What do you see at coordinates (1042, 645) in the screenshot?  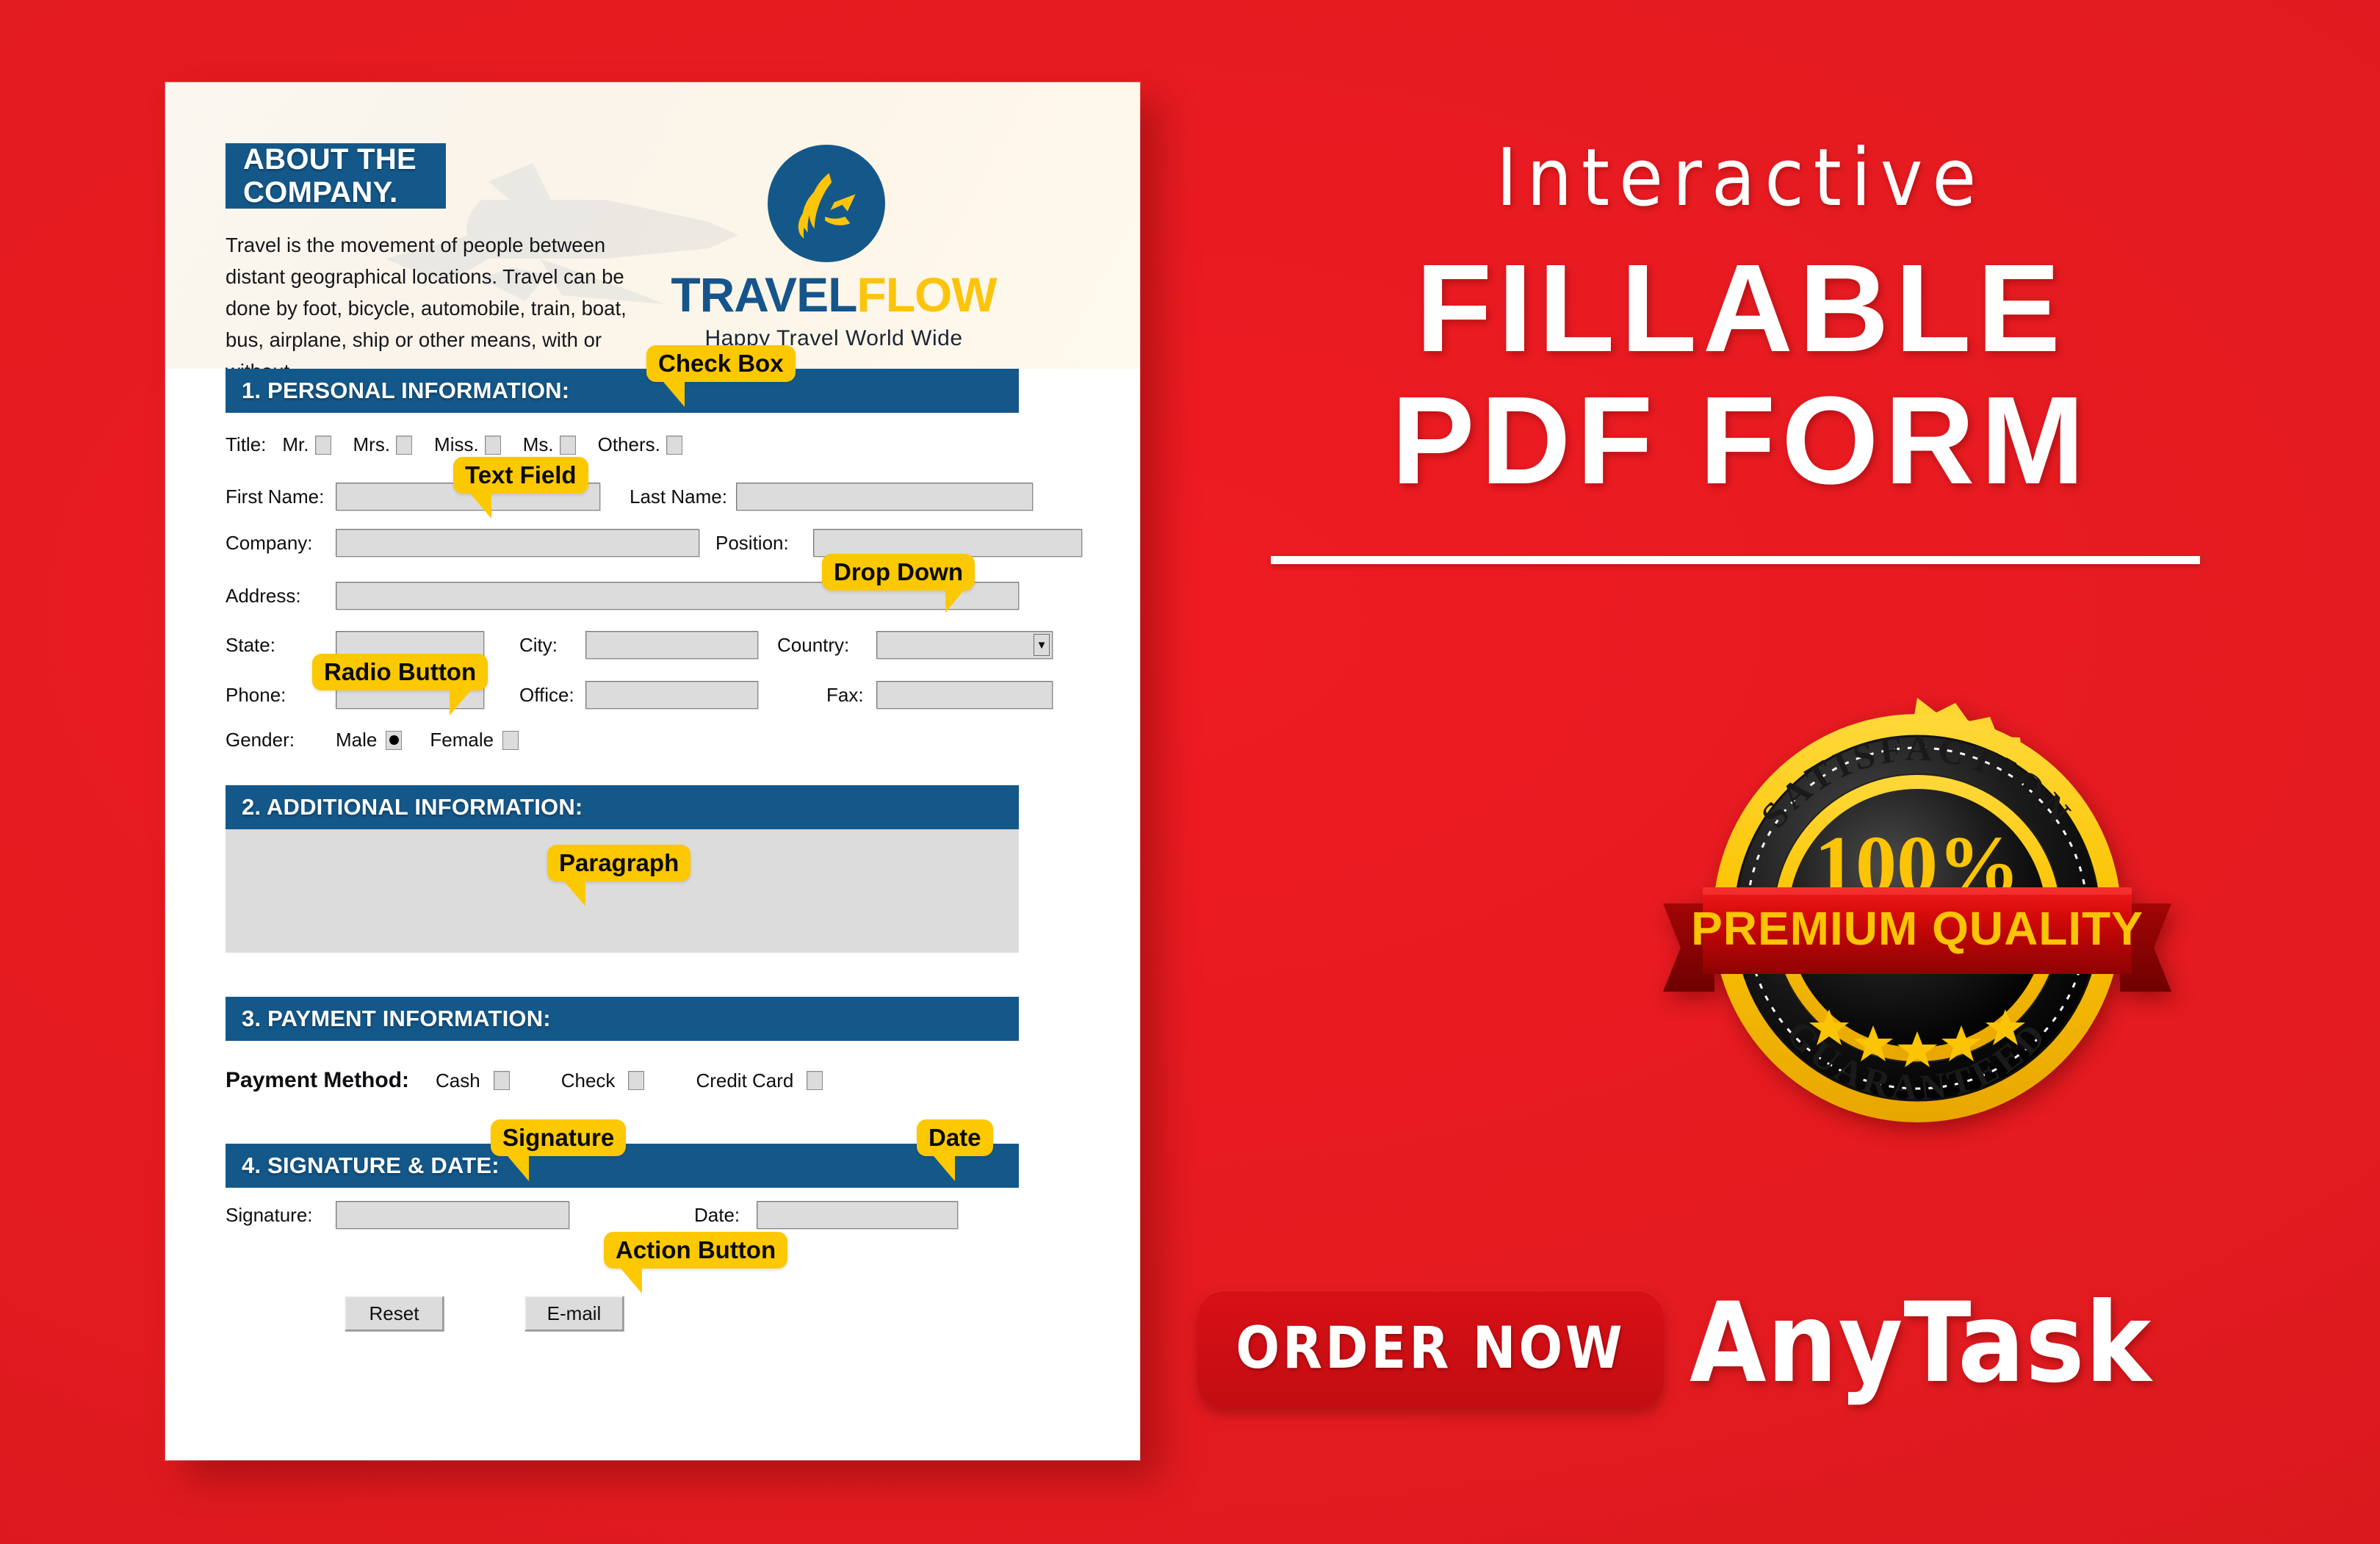 I see `chevron-down-icon: ▼` at bounding box center [1042, 645].